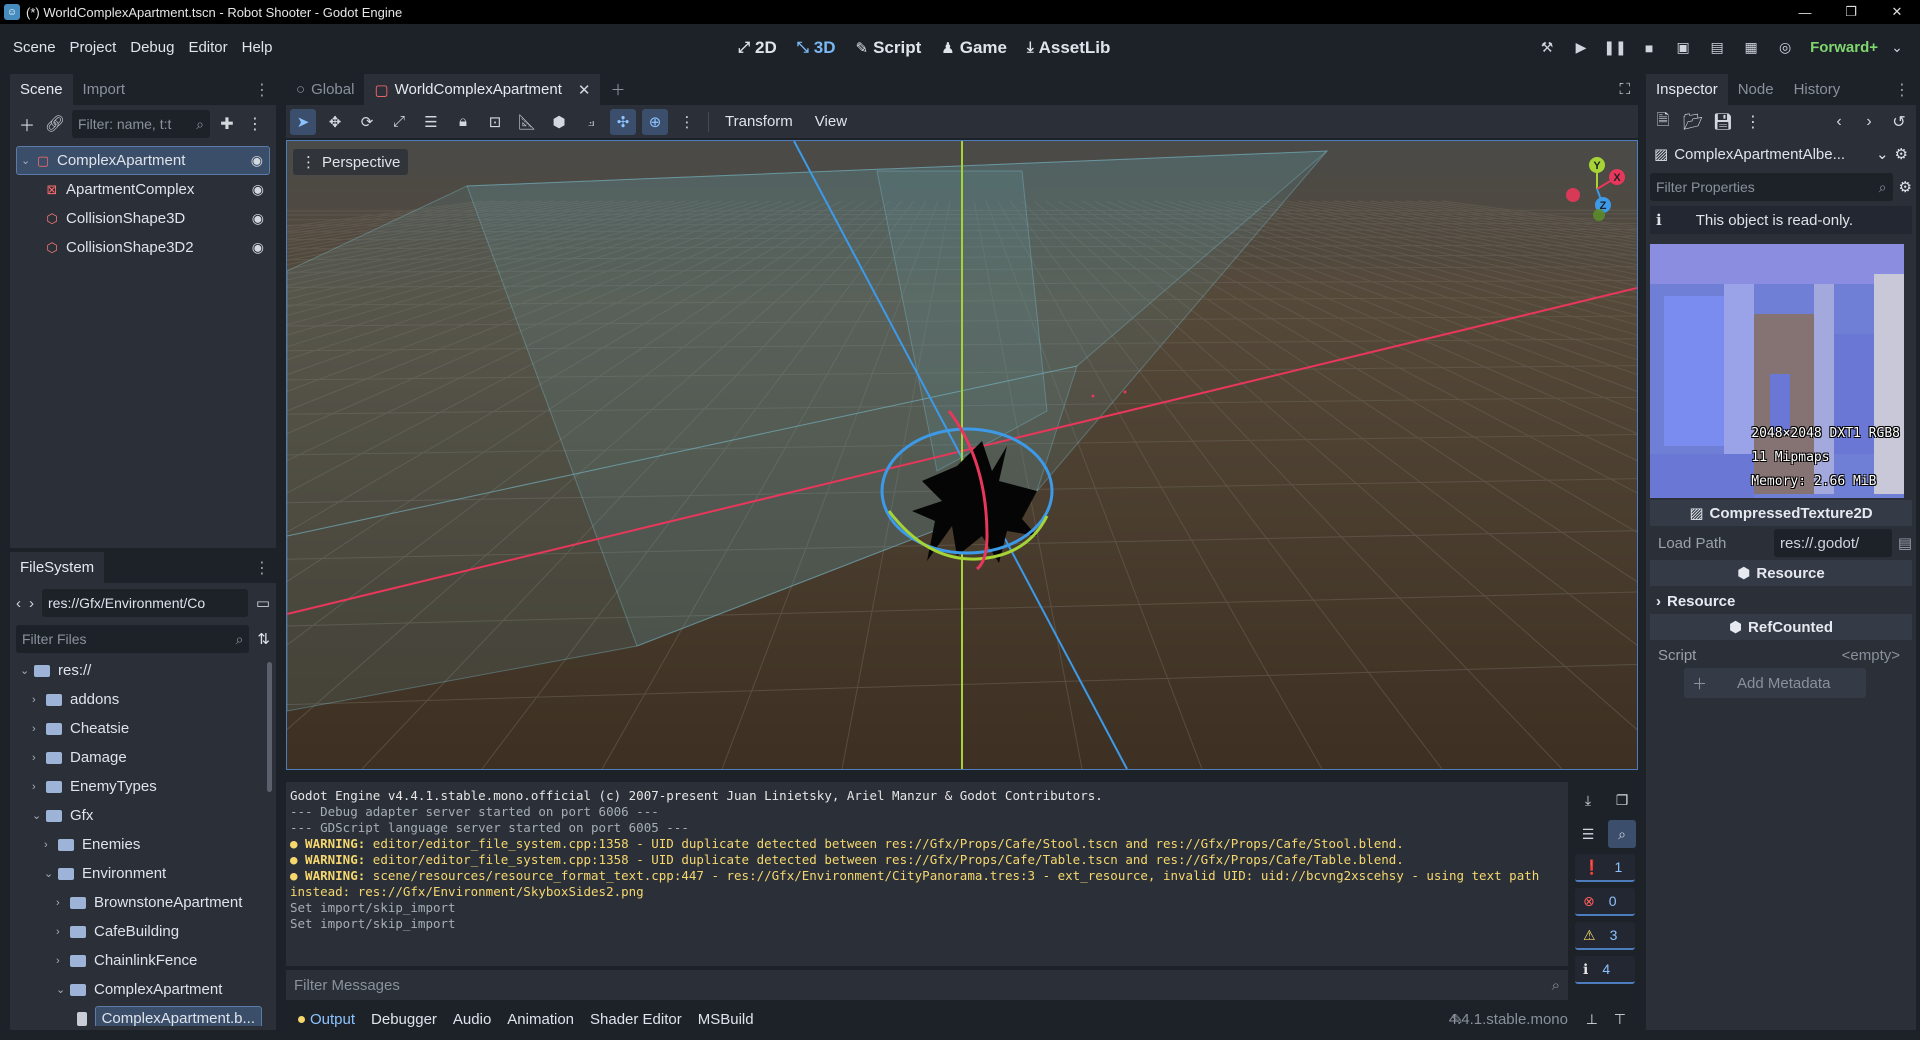  I want to click on tab-animation: Animation, so click(540, 1019).